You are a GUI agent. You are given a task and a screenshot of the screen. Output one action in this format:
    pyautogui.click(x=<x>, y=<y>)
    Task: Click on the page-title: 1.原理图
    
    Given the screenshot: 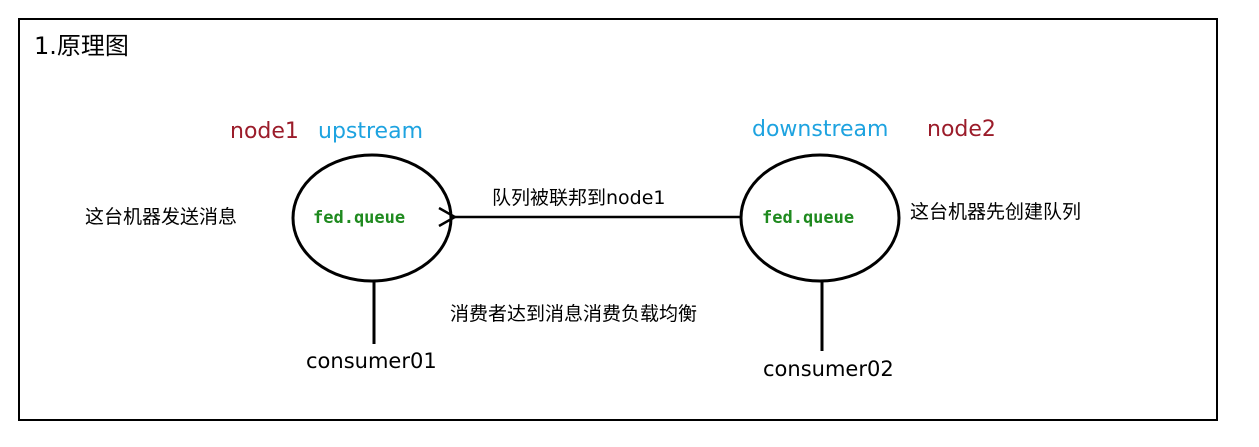 What is the action you would take?
    pyautogui.click(x=81, y=46)
    